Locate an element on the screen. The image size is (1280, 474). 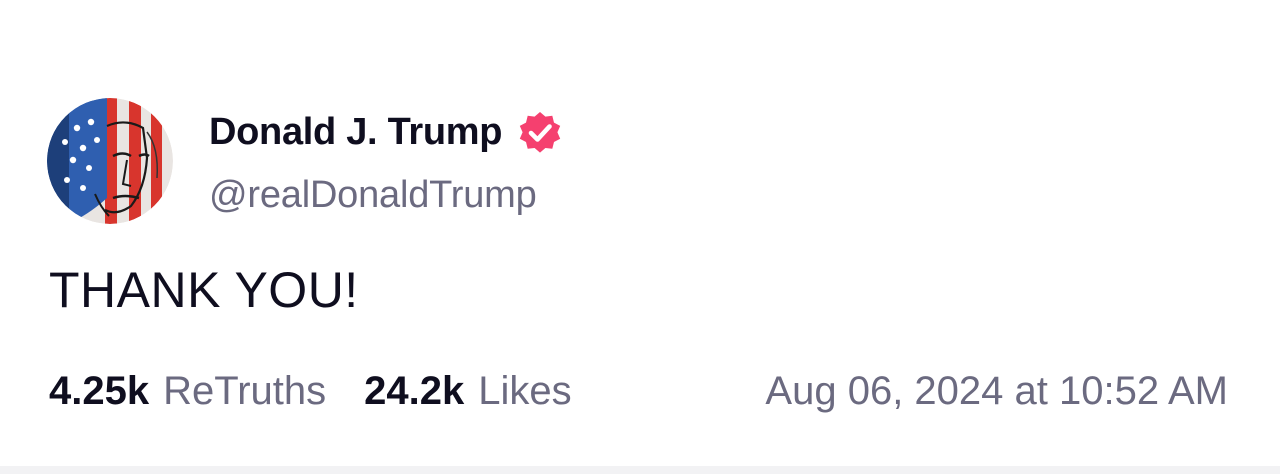
author-handle: @realDonaldTrump is located at coordinates (373, 195).